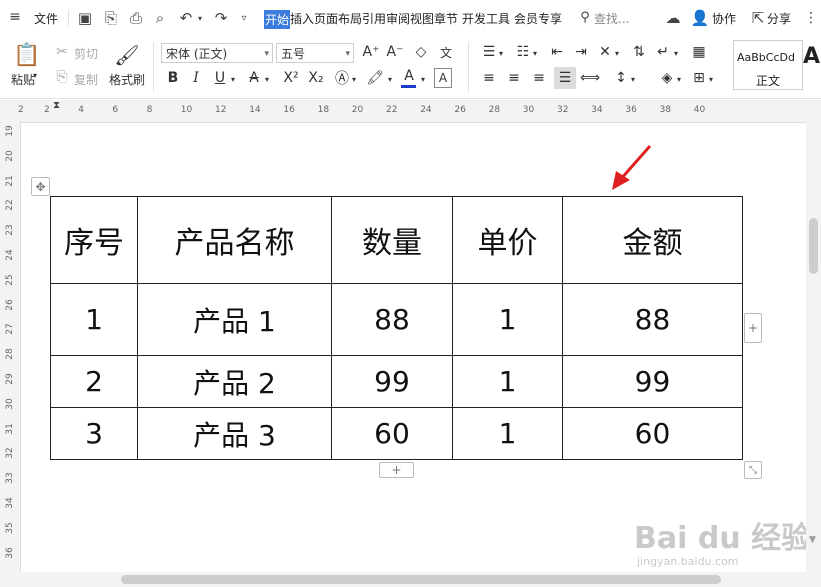 Image resolution: width=821 pixels, height=587 pixels. I want to click on header-cell: 数量, so click(392, 240).